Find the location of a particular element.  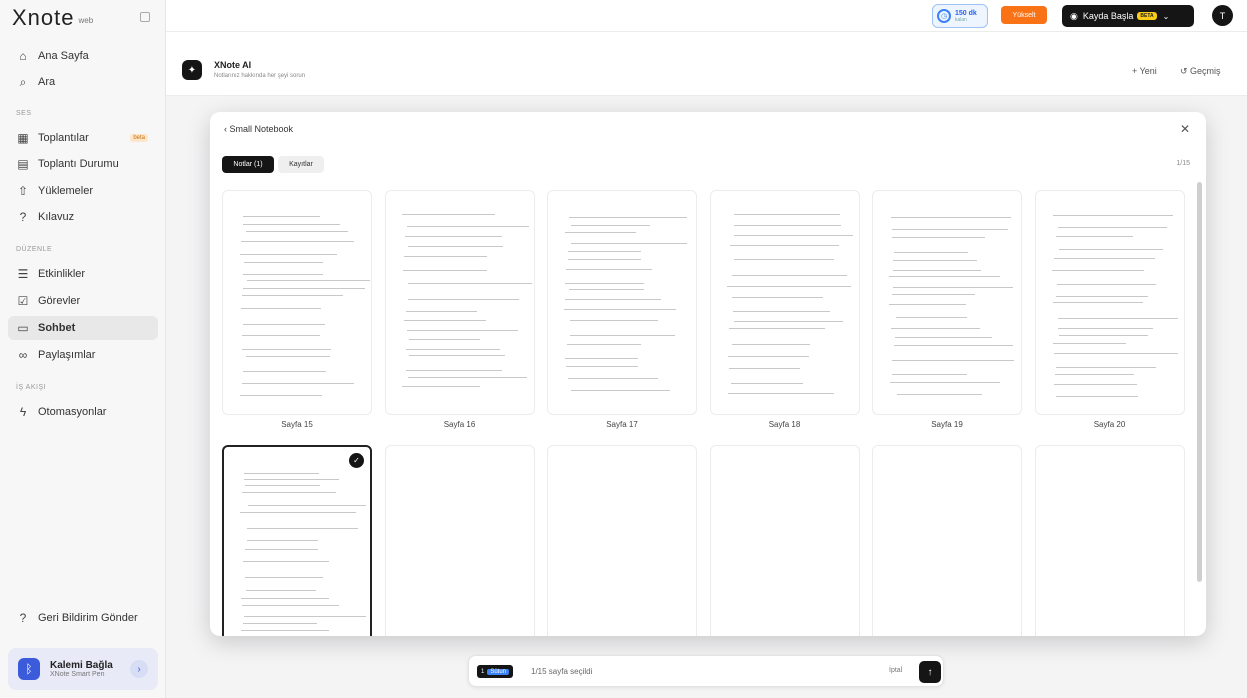

scrollbar is located at coordinates (1199, 382).